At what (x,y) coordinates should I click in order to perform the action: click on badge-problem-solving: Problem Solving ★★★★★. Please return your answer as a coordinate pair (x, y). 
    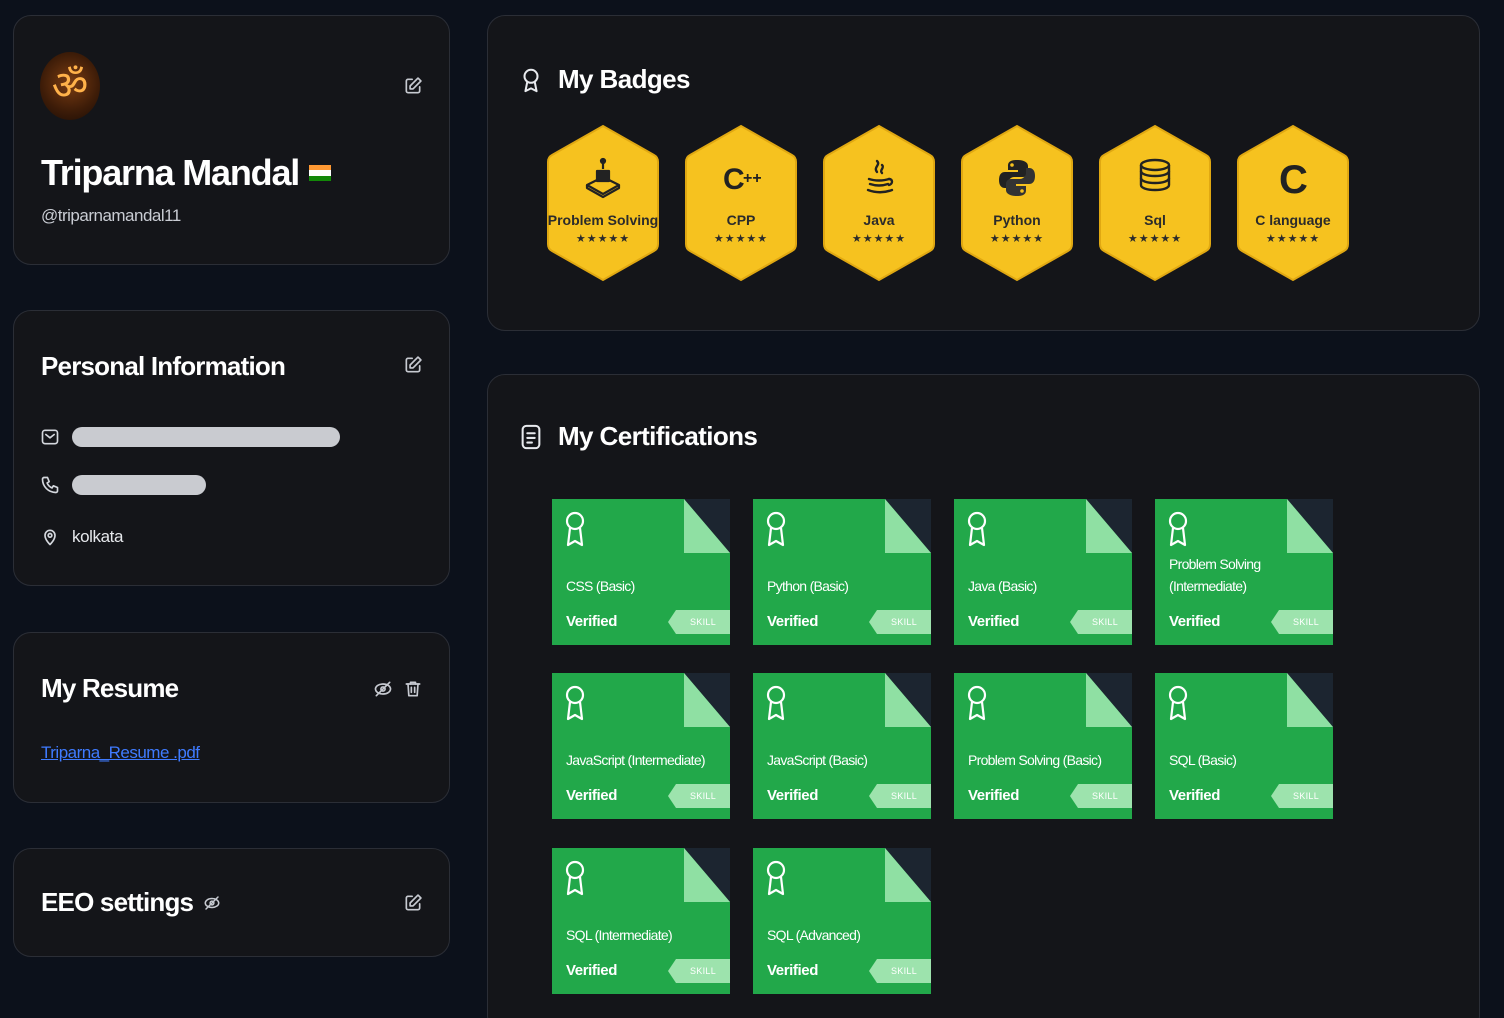
    Looking at the image, I should click on (603, 203).